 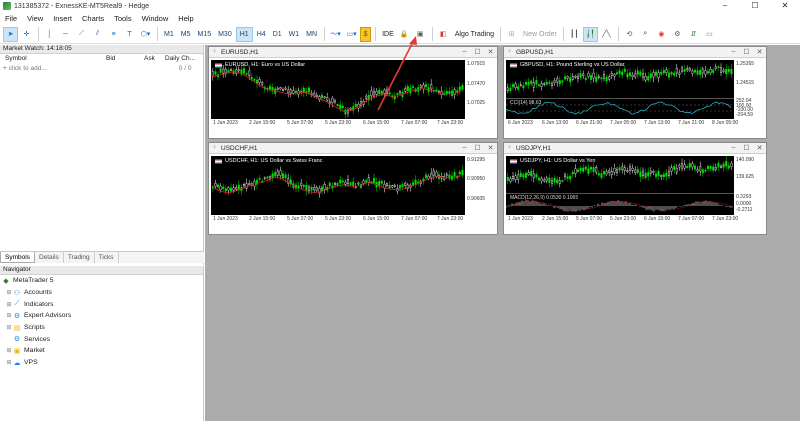 What do you see at coordinates (225, 34) in the screenshot?
I see `timeframe-m30-button: M30` at bounding box center [225, 34].